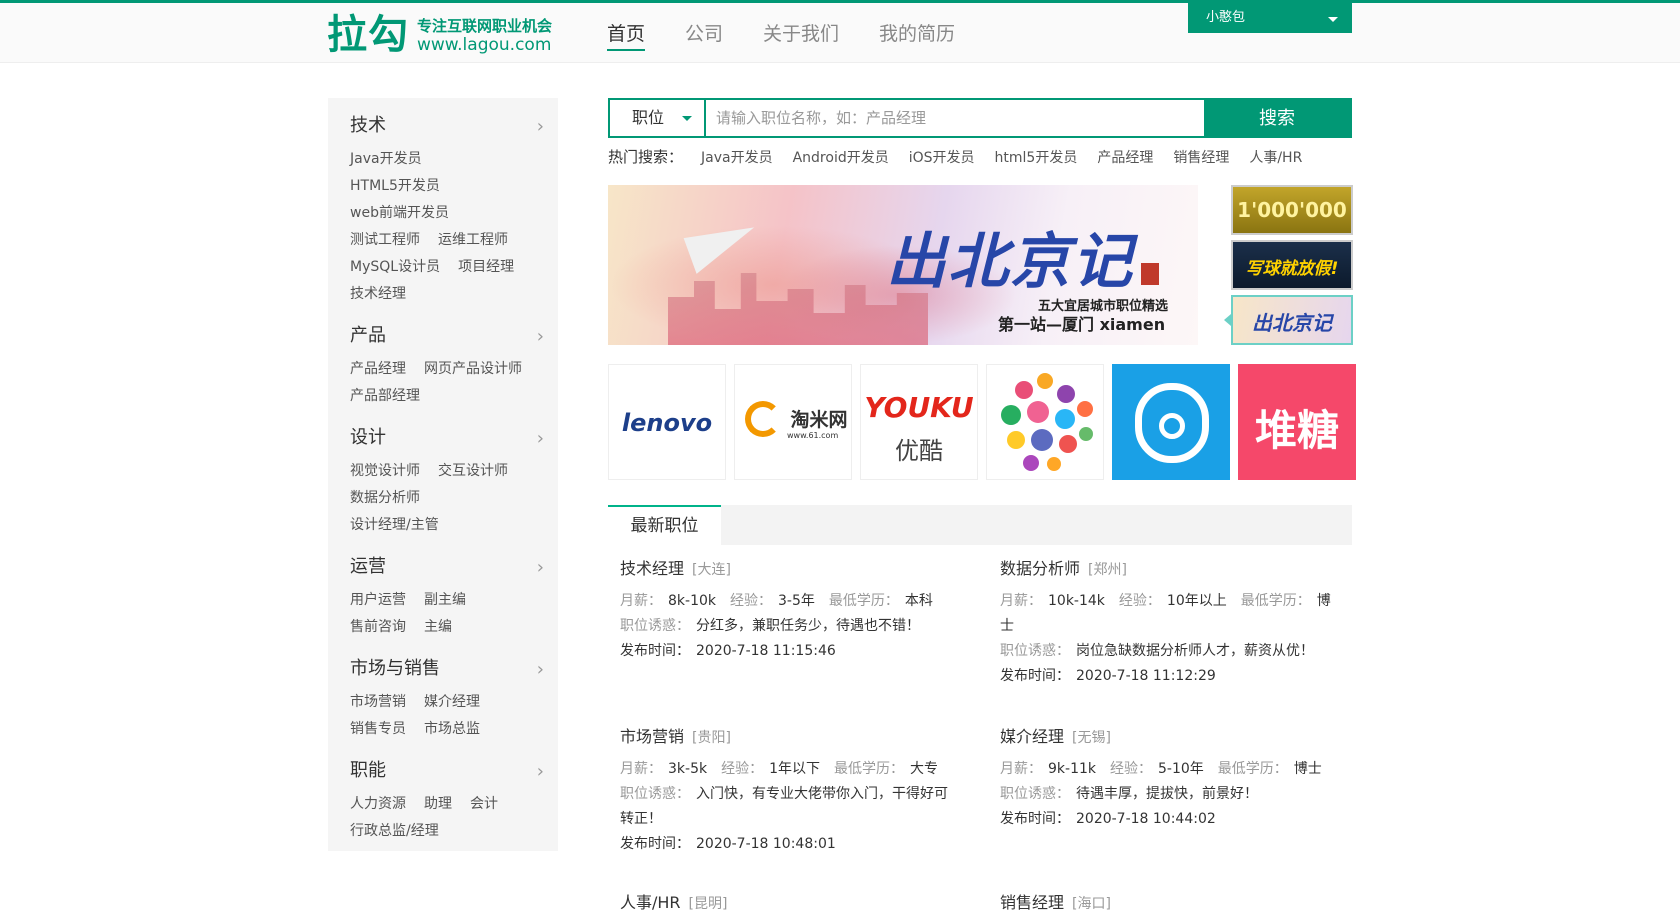 The image size is (1680, 917). I want to click on job-time: 2020-7-18 10:48:01, so click(766, 844).